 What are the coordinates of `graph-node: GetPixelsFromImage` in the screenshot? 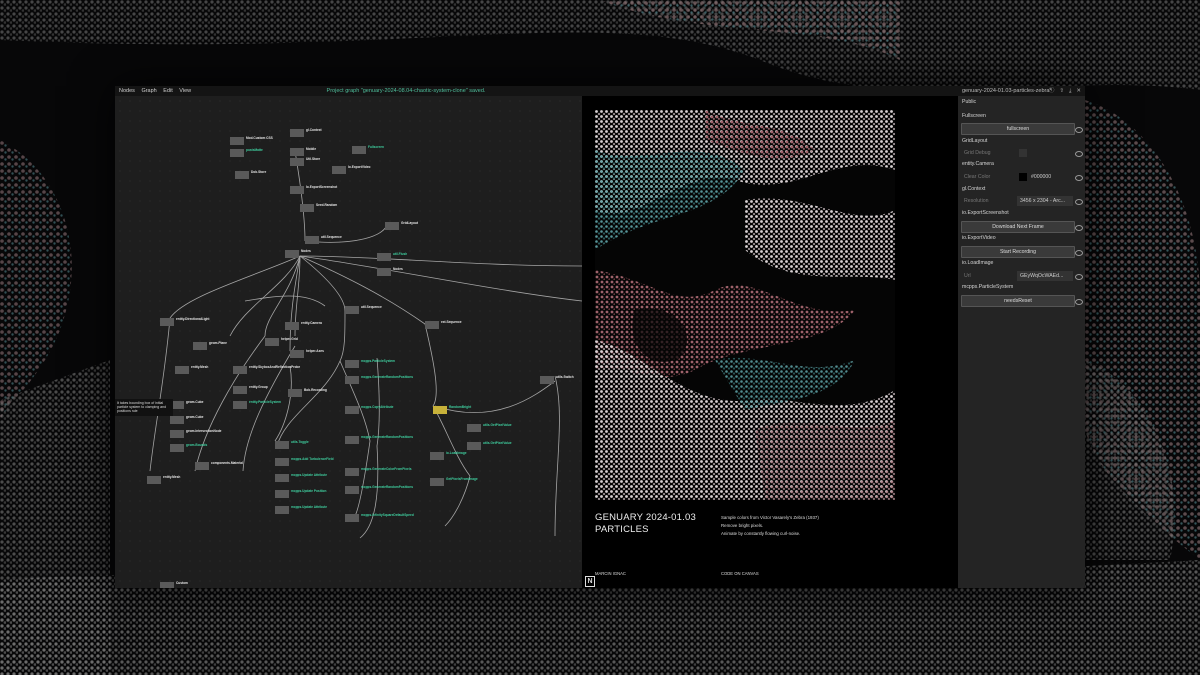 It's located at (454, 481).